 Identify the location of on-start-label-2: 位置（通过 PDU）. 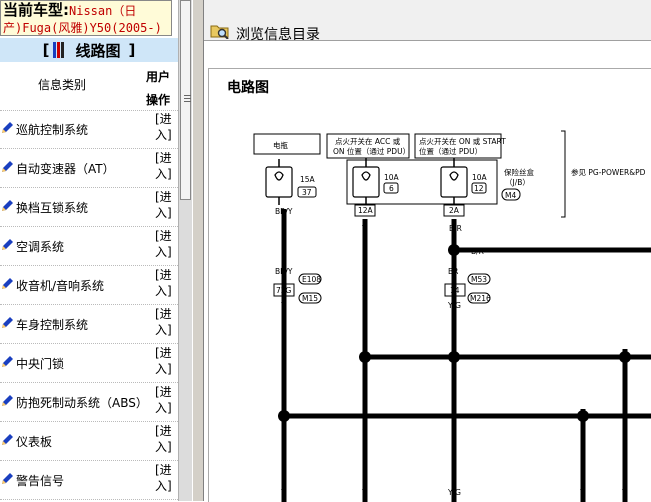
(450, 151).